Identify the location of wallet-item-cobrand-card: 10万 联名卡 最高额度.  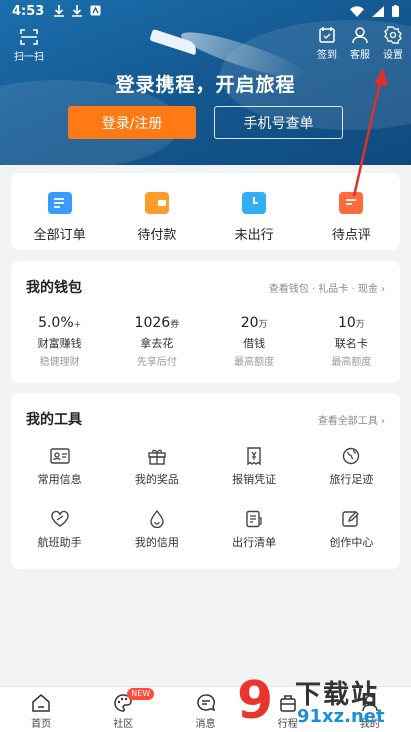
(351, 341).